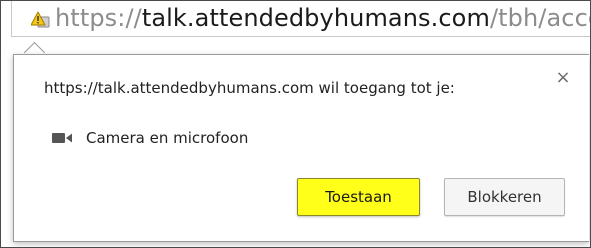  I want to click on url-path: /tbh/accou, so click(539, 18).